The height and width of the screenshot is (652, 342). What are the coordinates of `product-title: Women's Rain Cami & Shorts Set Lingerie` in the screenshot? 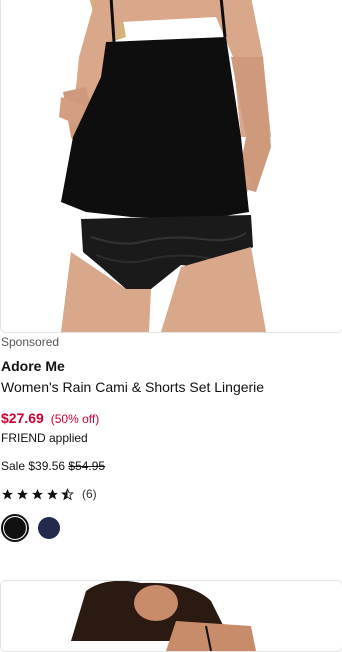 It's located at (132, 387).